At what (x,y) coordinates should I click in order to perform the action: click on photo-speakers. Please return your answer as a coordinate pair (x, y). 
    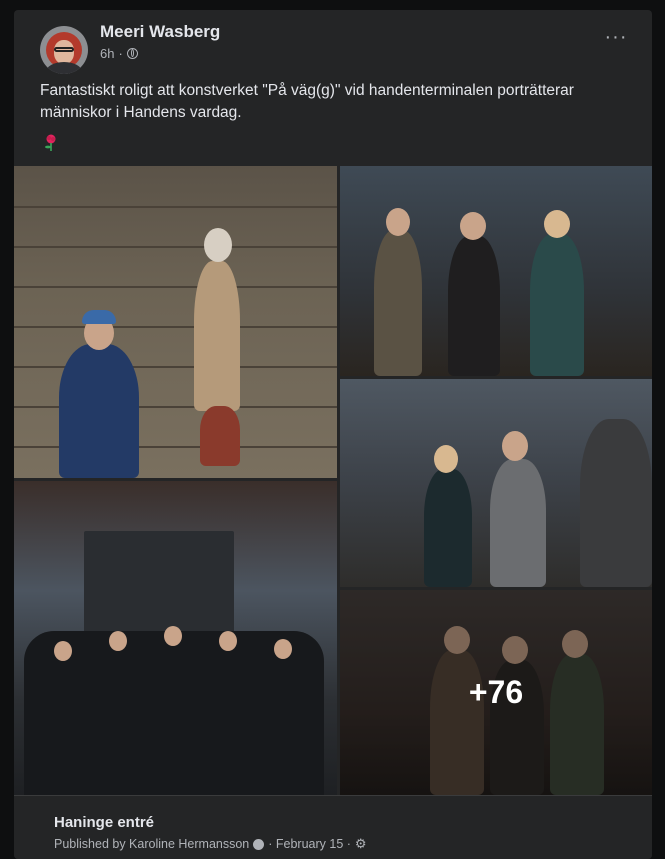
    Looking at the image, I should click on (496, 271).